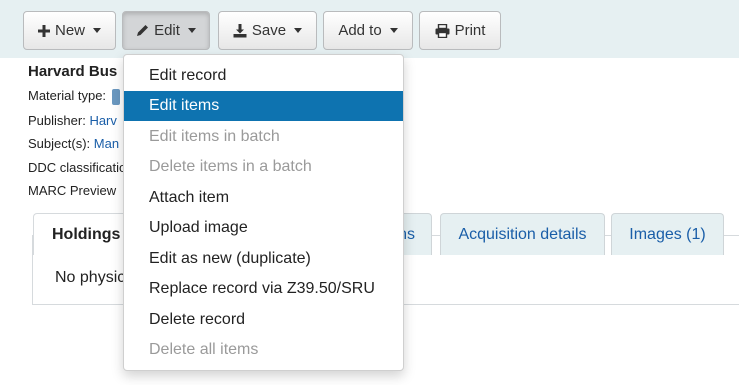 This screenshot has height=385, width=739. Describe the element at coordinates (90, 277) in the screenshot. I see `no-physical-items-message: No physic` at that location.